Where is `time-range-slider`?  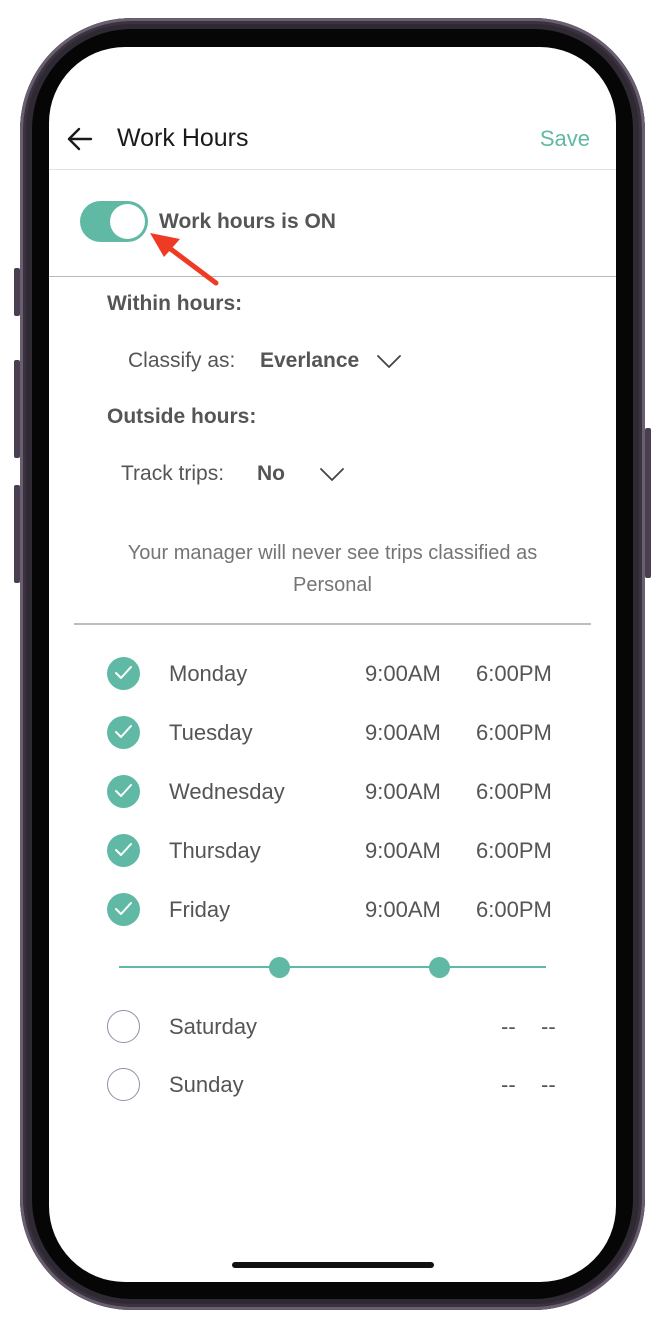
time-range-slider is located at coordinates (332, 967).